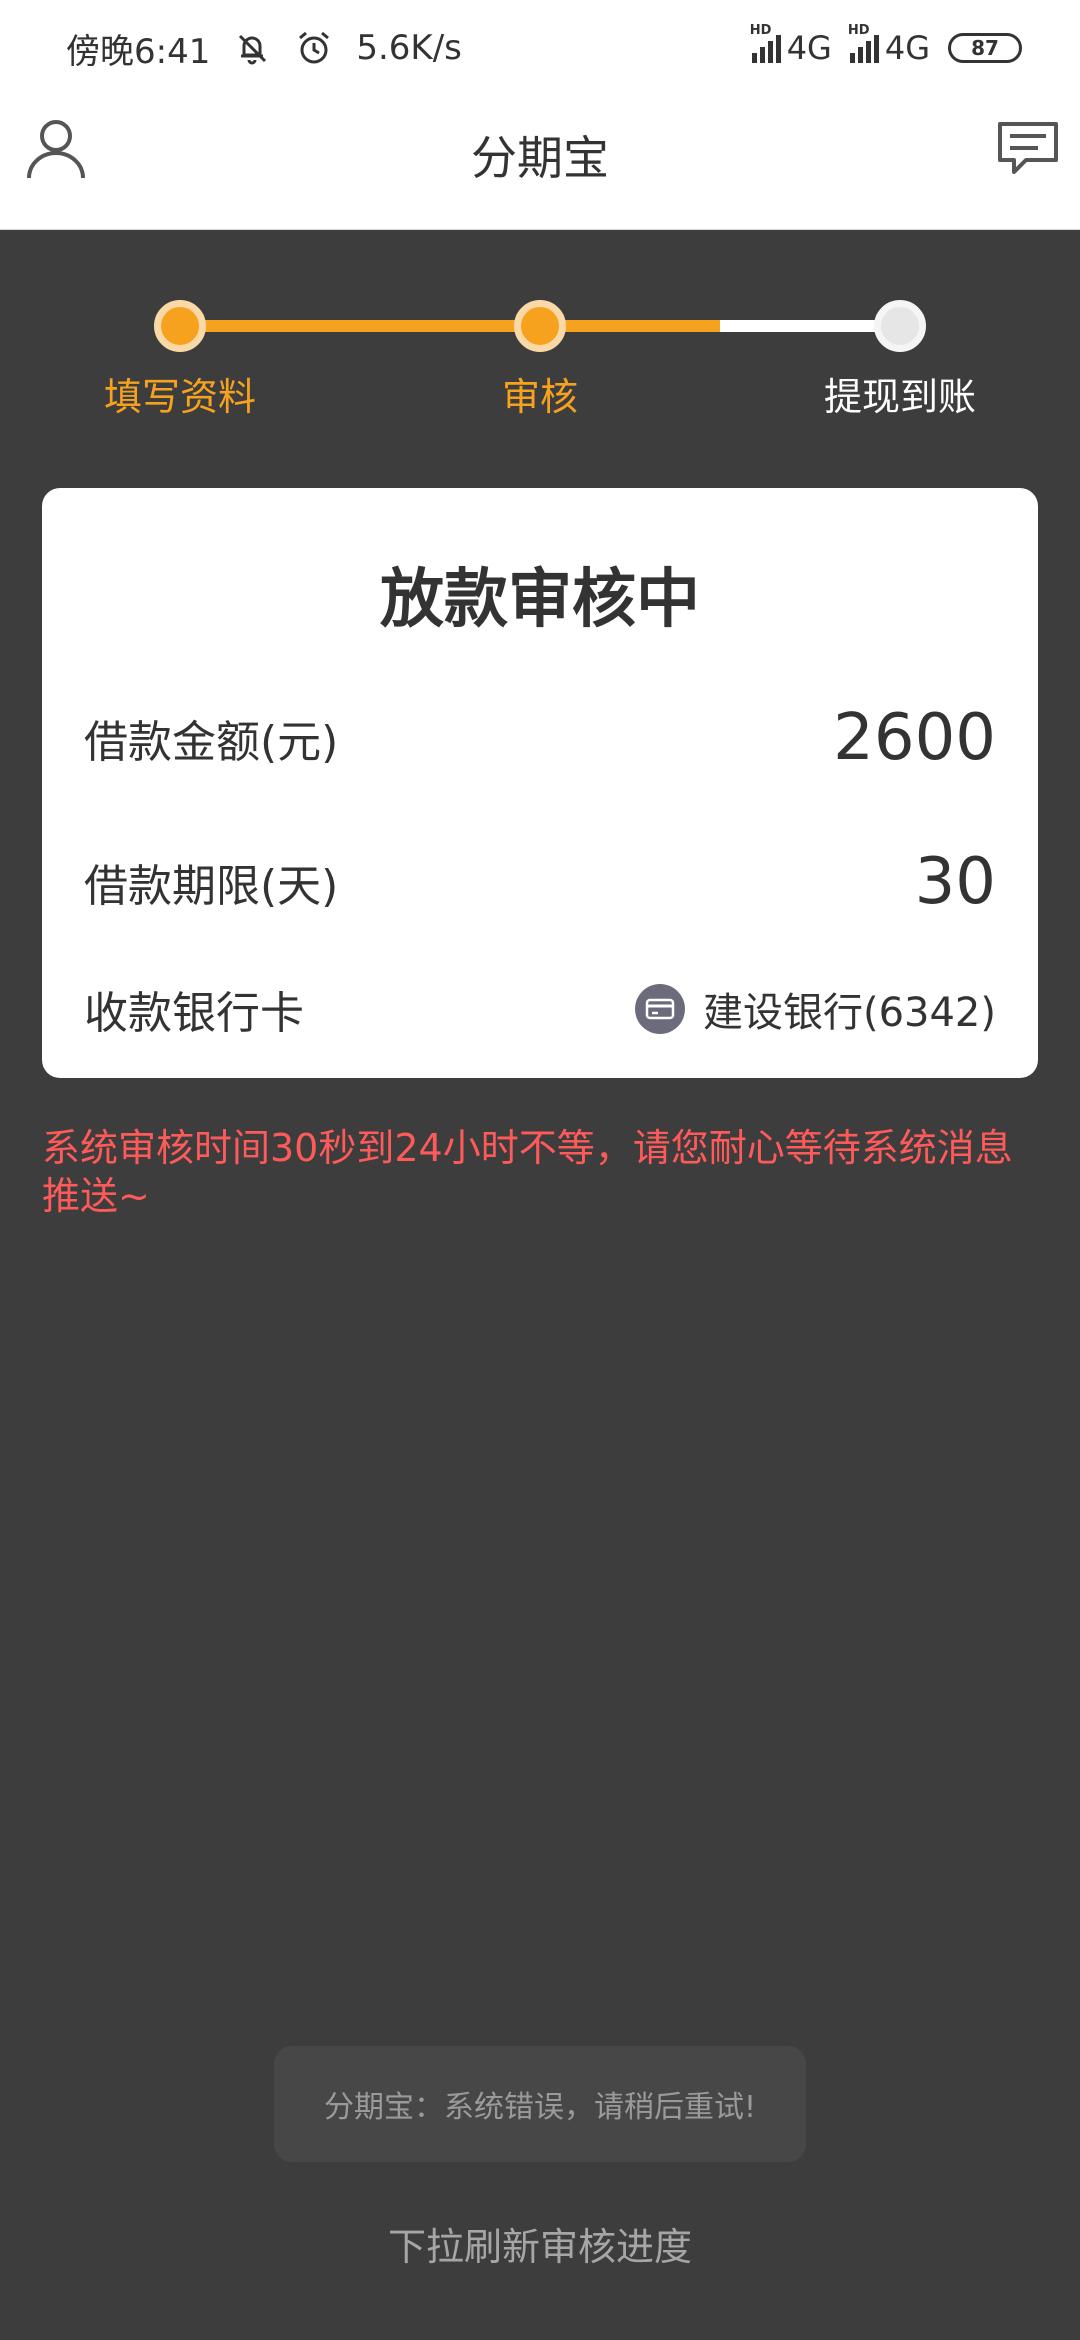  What do you see at coordinates (809, 48) in the screenshot?
I see `sim1-network: 4G` at bounding box center [809, 48].